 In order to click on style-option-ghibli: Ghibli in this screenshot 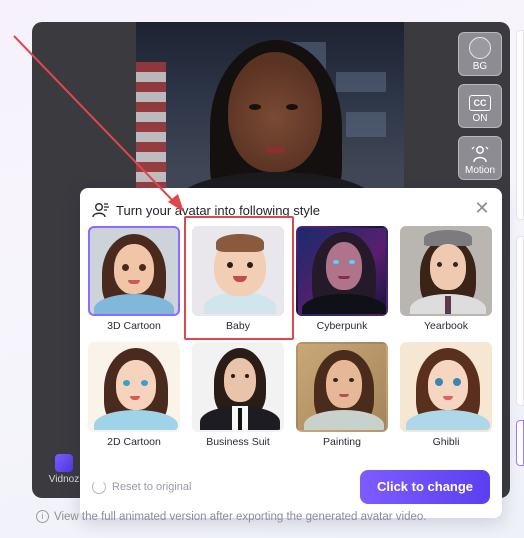, I will do `click(446, 395)`.